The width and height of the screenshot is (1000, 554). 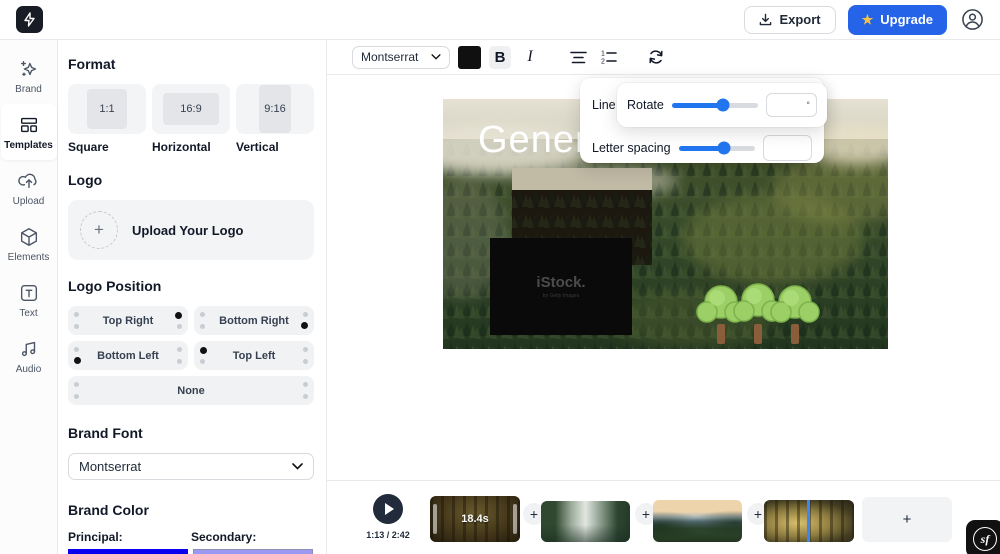 I want to click on position-bottom-right-label: Bottom Right, so click(x=254, y=320).